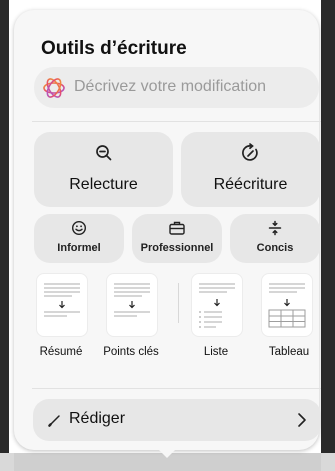  What do you see at coordinates (54, 88) in the screenshot?
I see `apple-intelligence-icon` at bounding box center [54, 88].